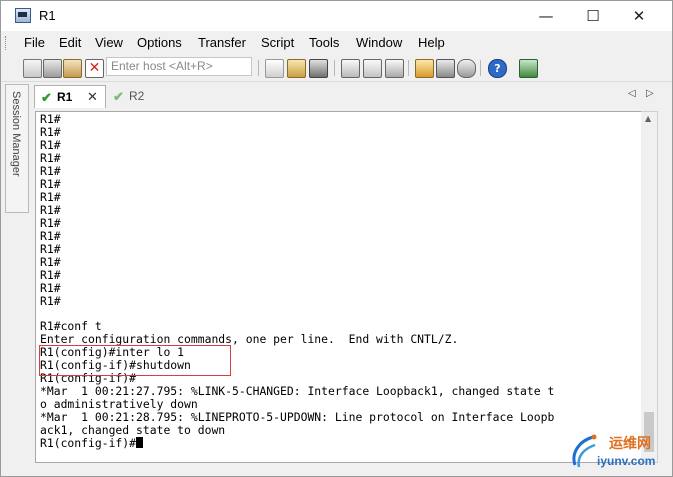  What do you see at coordinates (466, 68) in the screenshot?
I see `keymap-icon` at bounding box center [466, 68].